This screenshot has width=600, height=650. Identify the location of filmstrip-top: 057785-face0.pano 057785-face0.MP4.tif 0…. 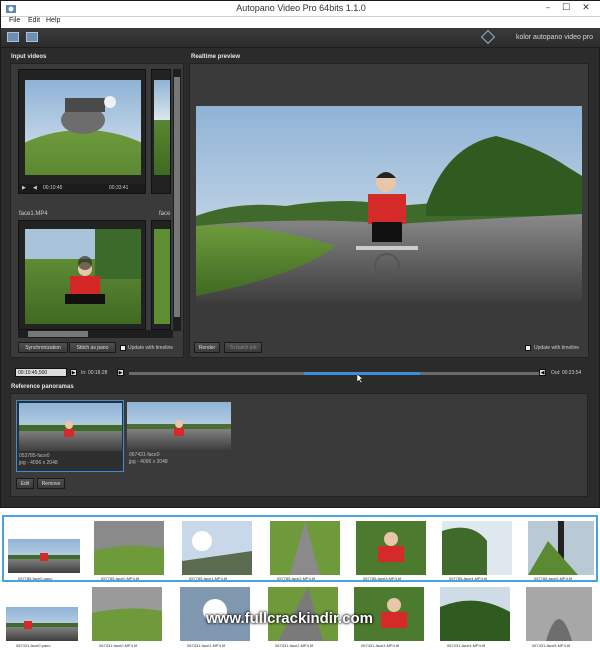
(300, 548).